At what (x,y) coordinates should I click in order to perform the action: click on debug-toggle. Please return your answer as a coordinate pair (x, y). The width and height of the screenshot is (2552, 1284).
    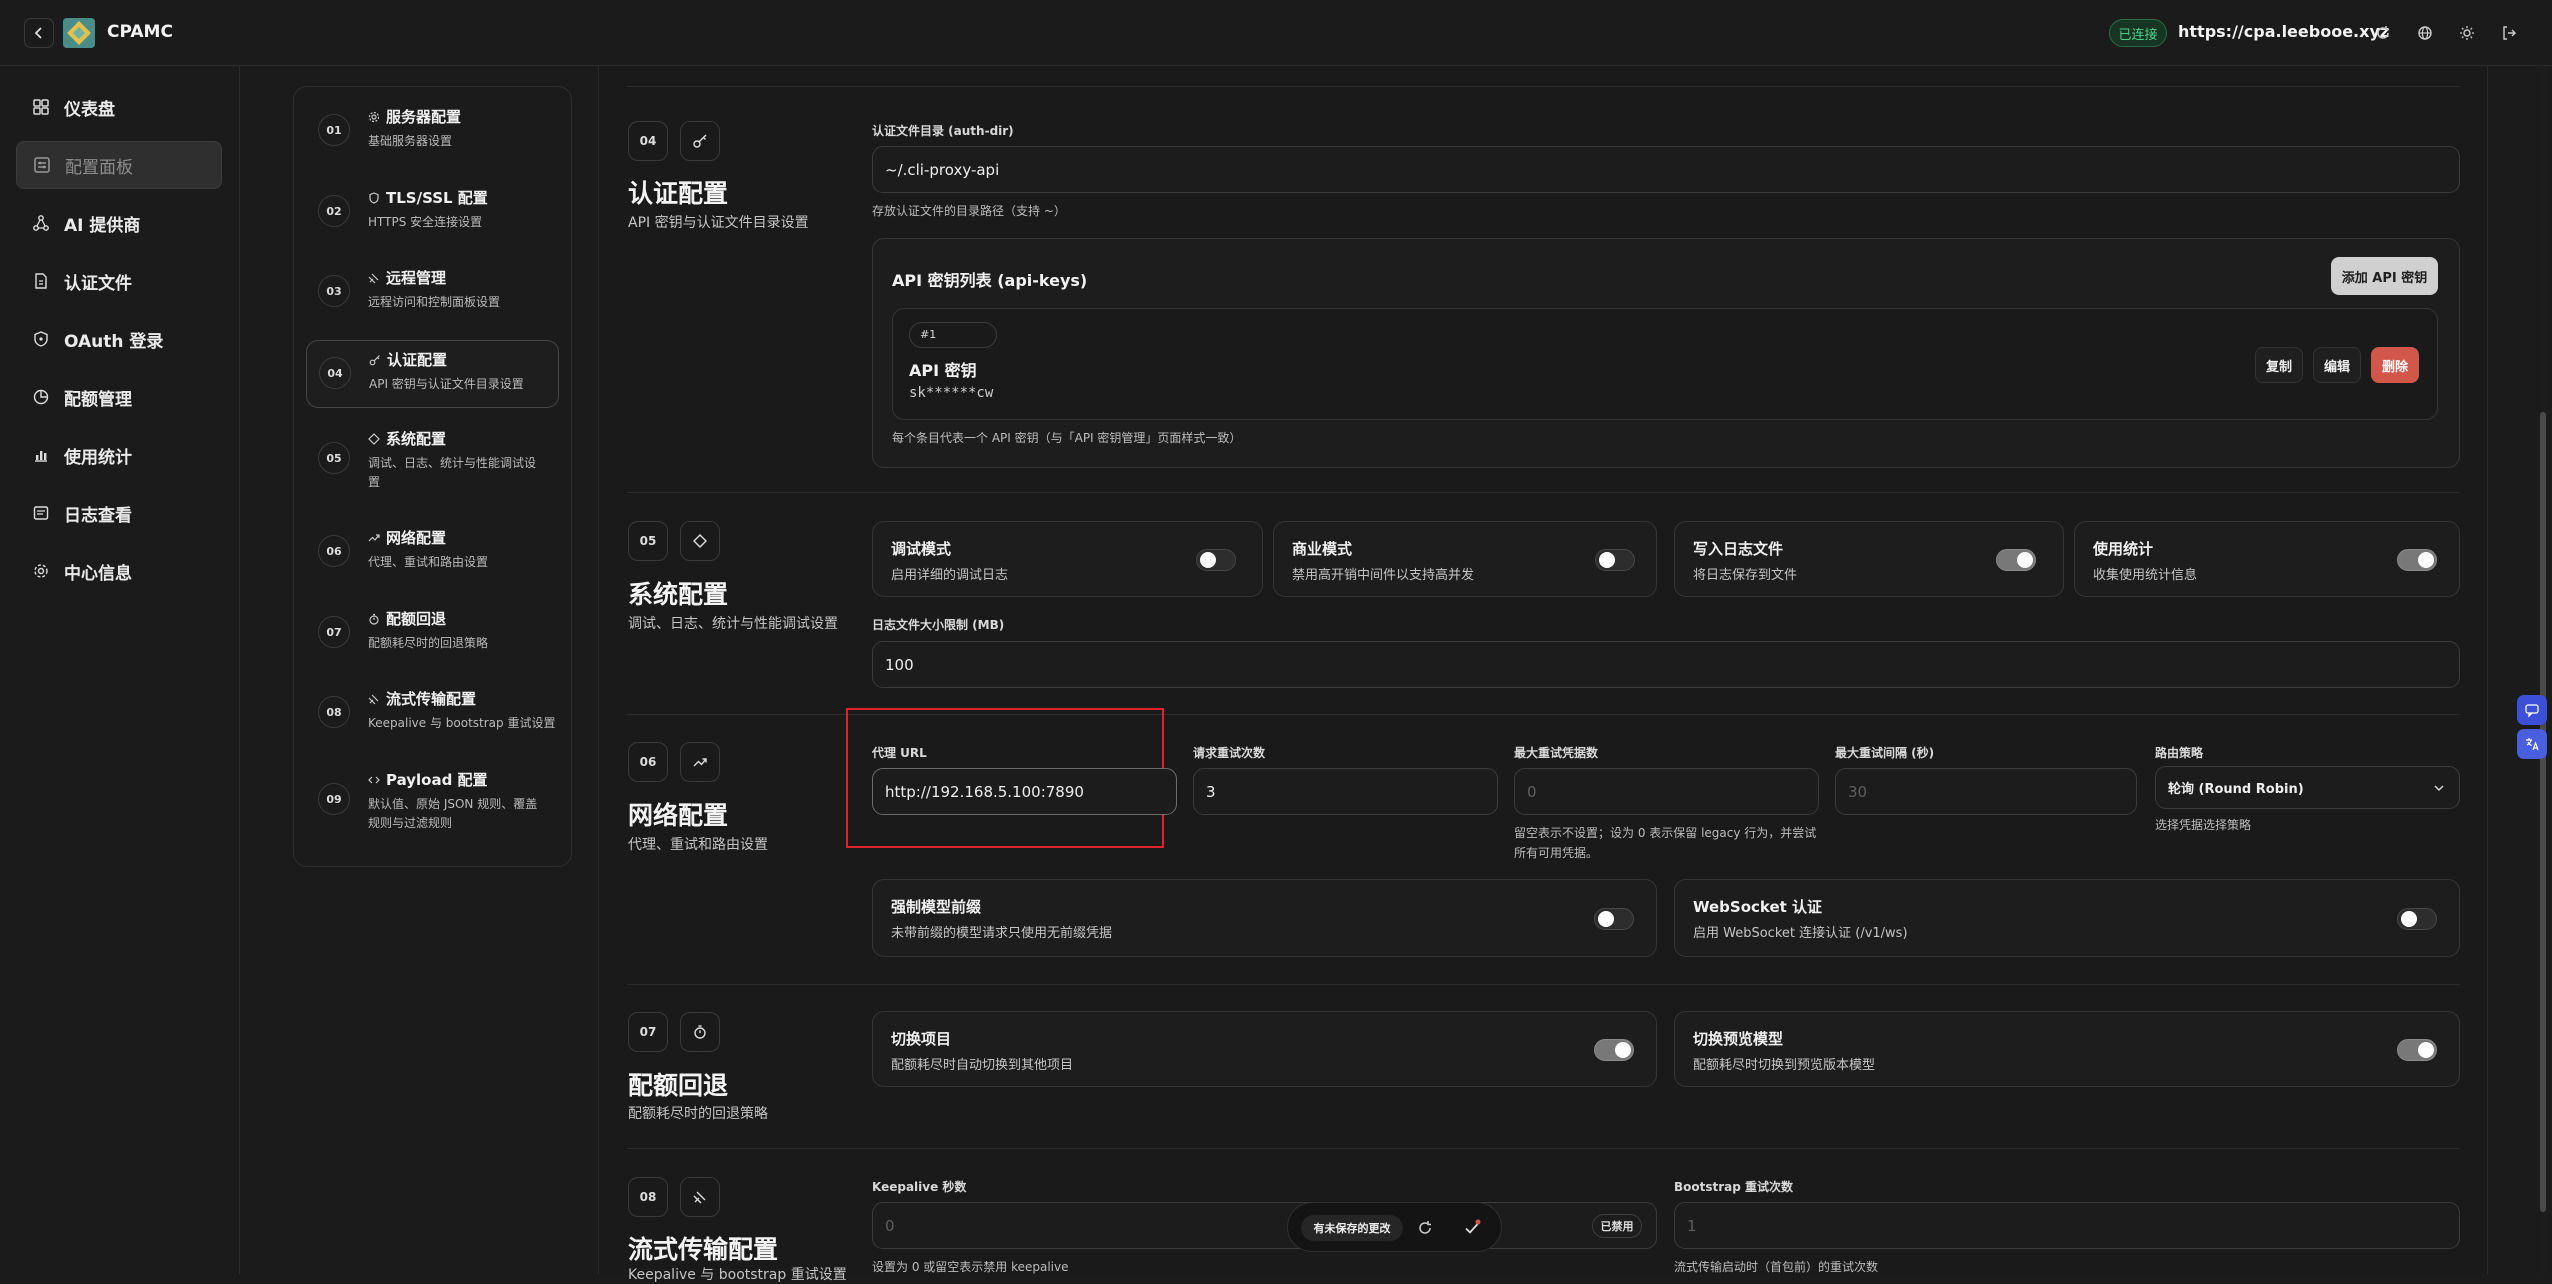
    Looking at the image, I should click on (1216, 560).